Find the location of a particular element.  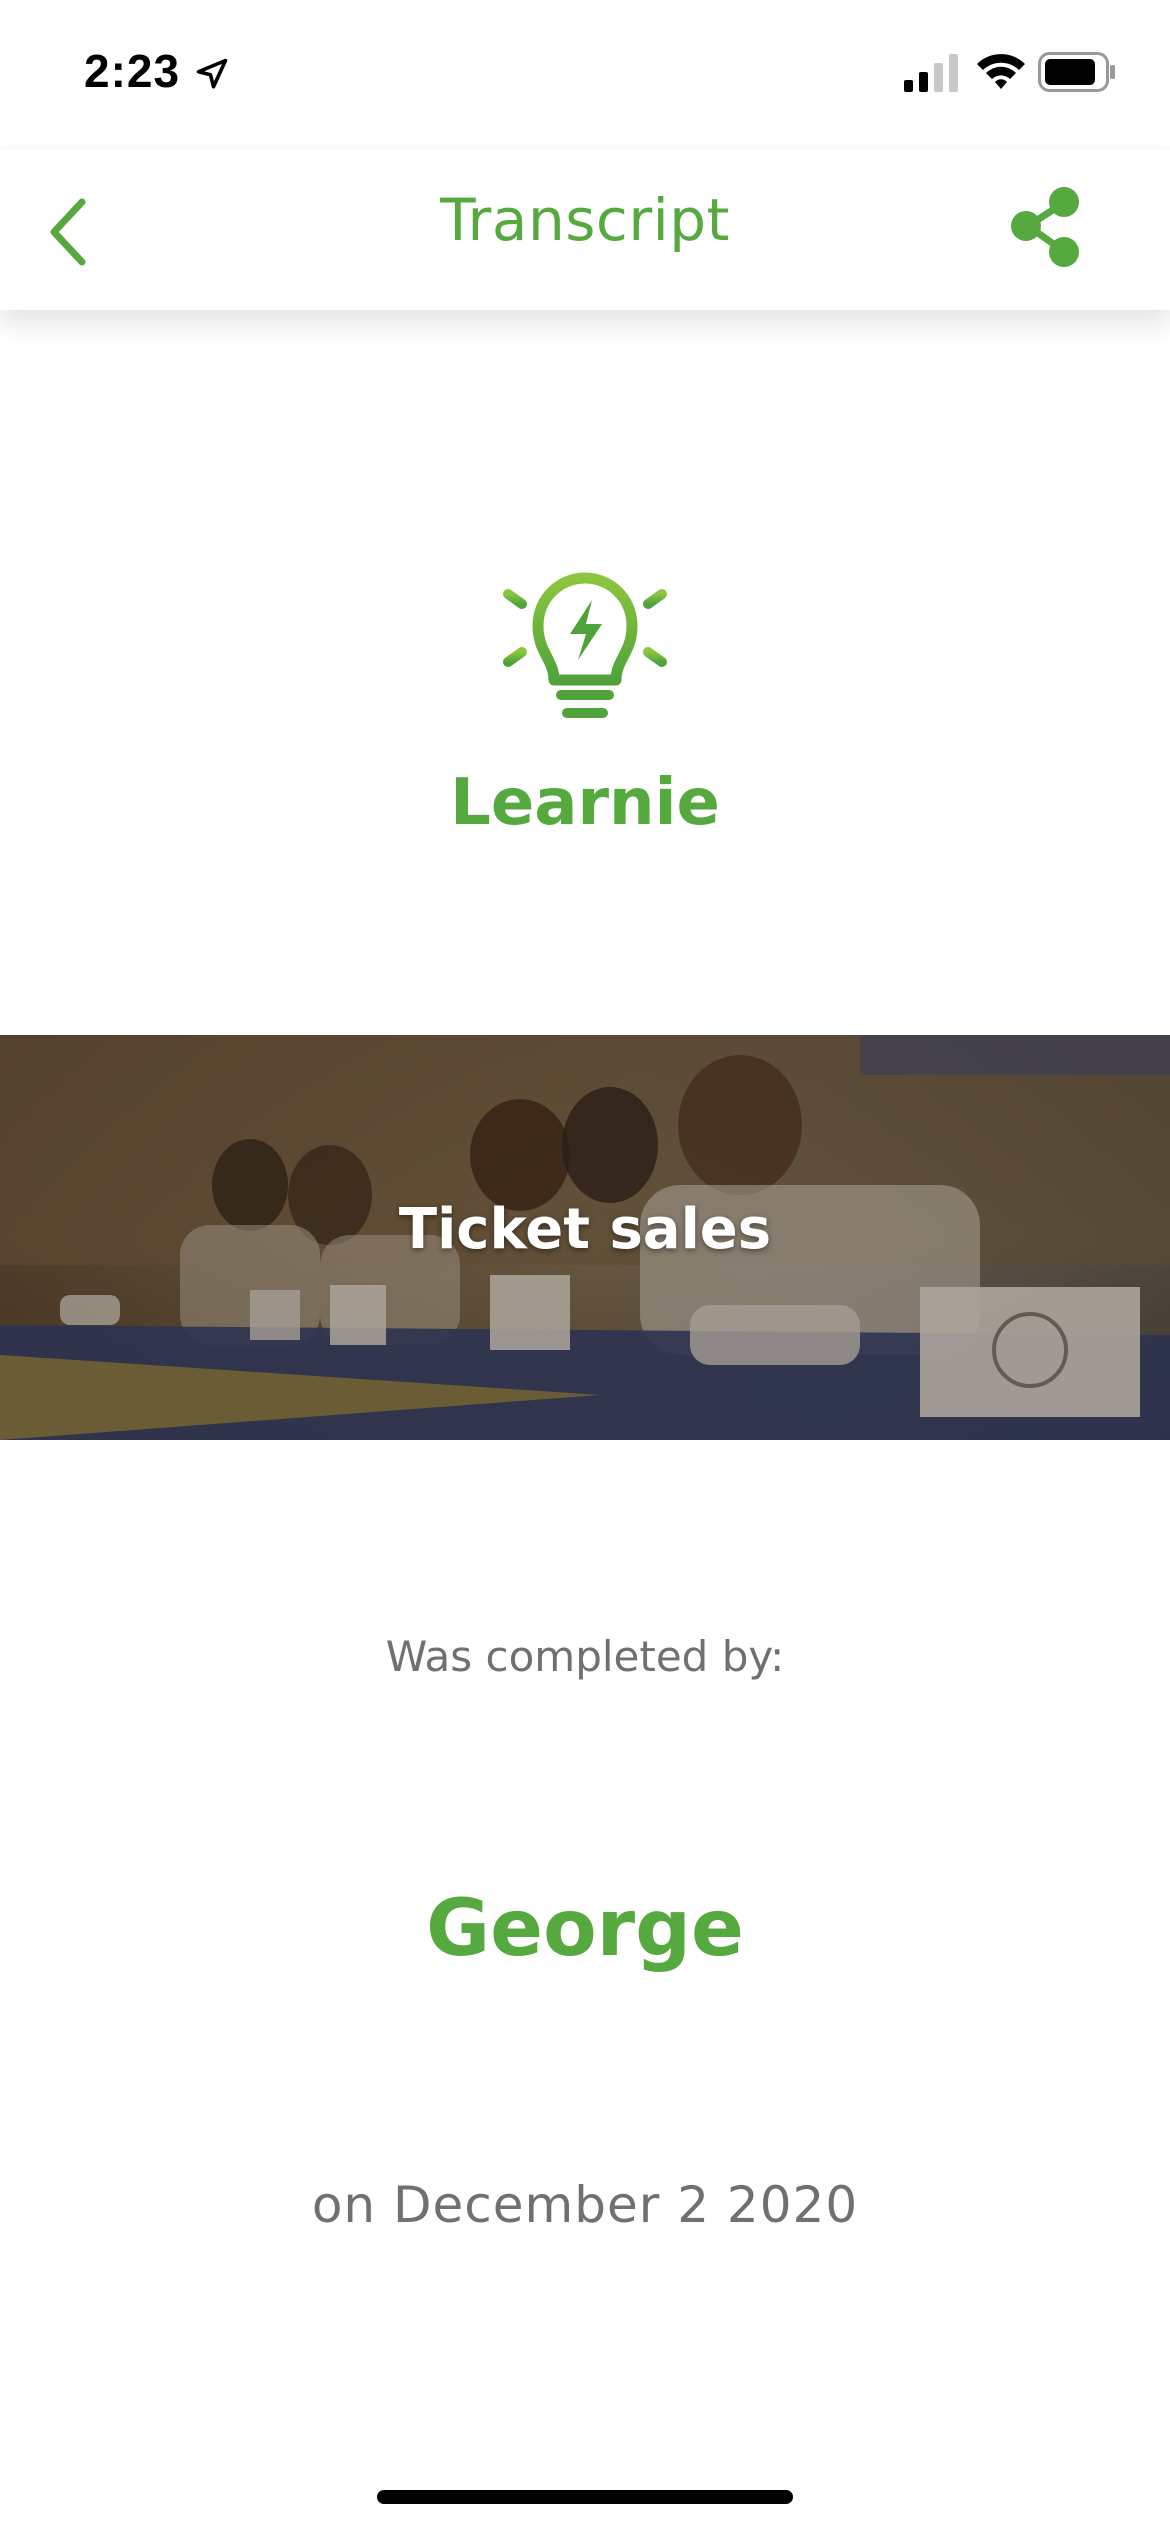

home-indicator is located at coordinates (585, 2497).